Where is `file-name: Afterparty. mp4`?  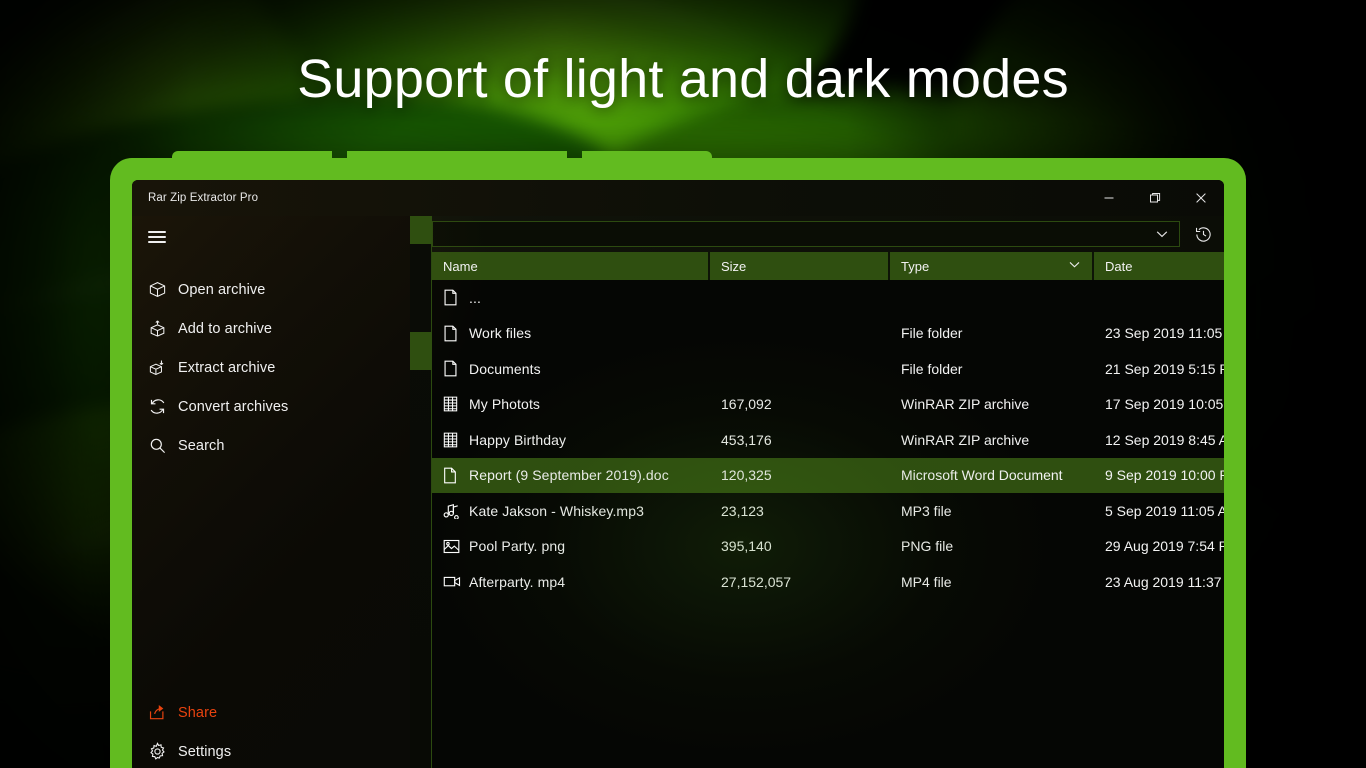
file-name: Afterparty. mp4 is located at coordinates (517, 581).